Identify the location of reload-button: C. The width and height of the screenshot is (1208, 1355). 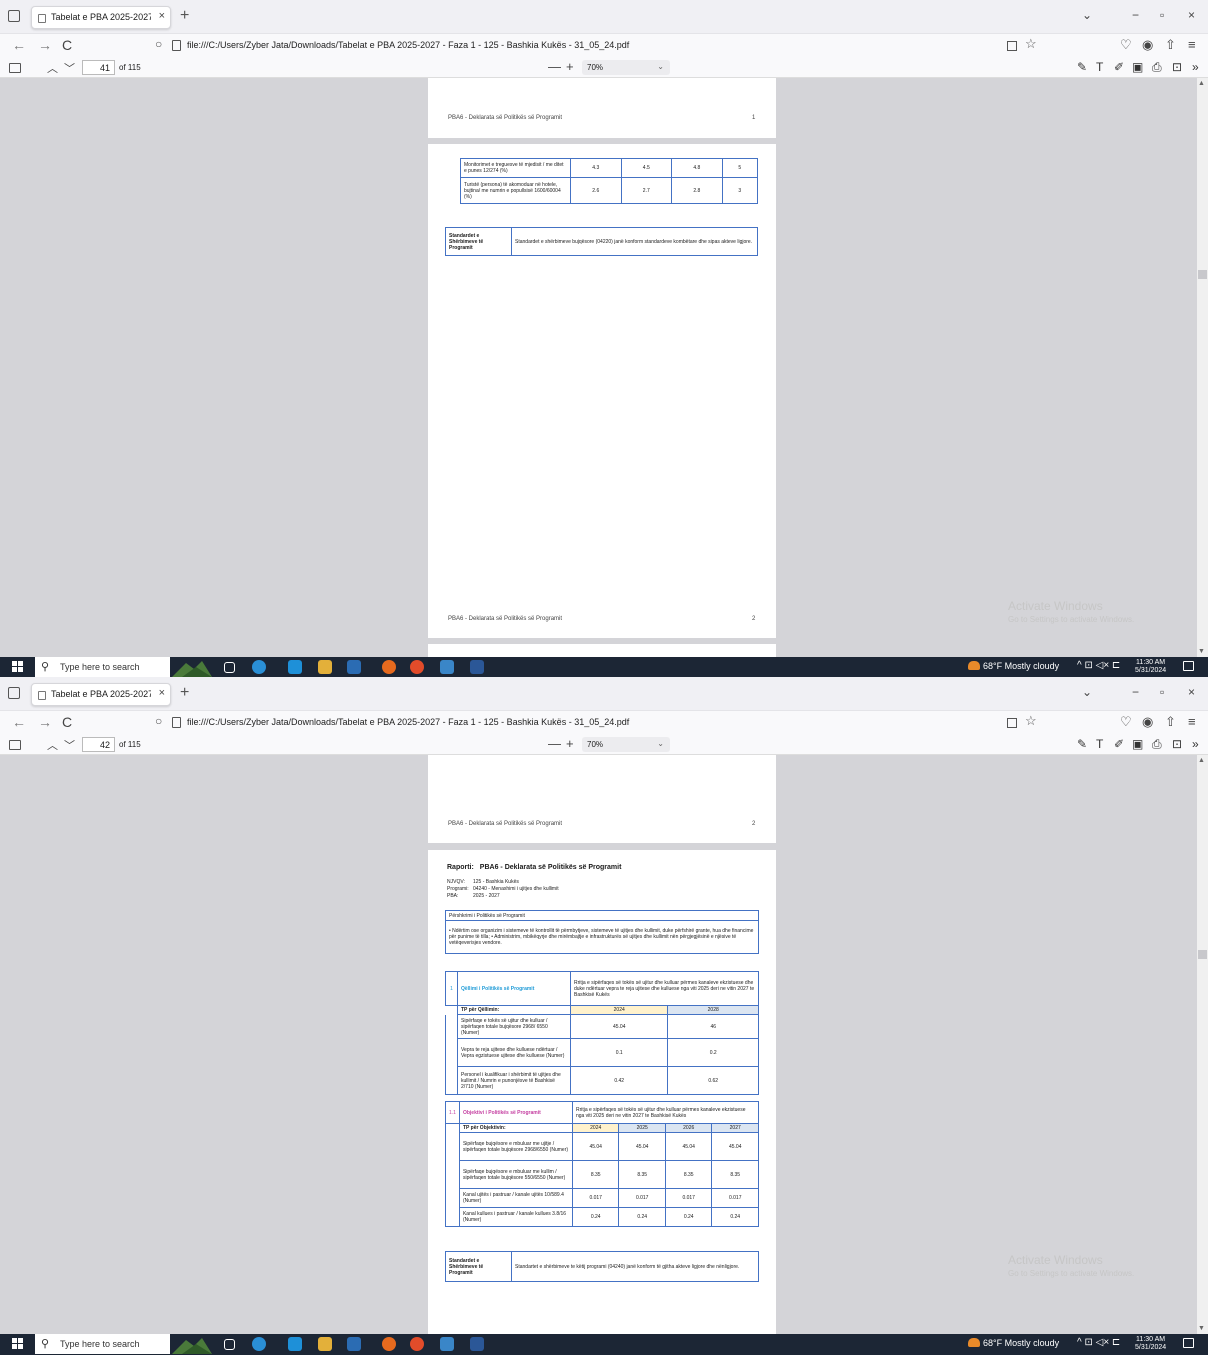
(67, 45).